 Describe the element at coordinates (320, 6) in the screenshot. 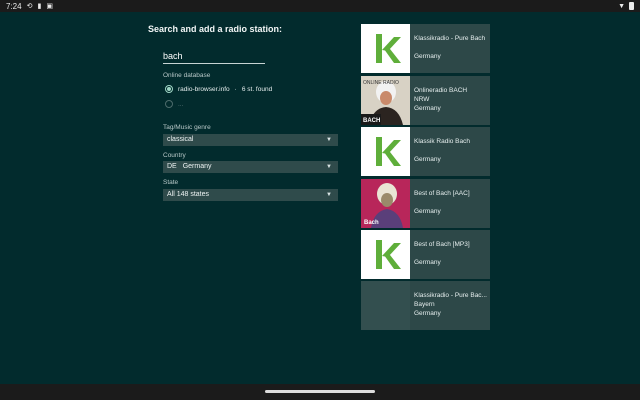

I see `status-bar: 7:24 ⟲ ▮ ▣ ▼` at that location.